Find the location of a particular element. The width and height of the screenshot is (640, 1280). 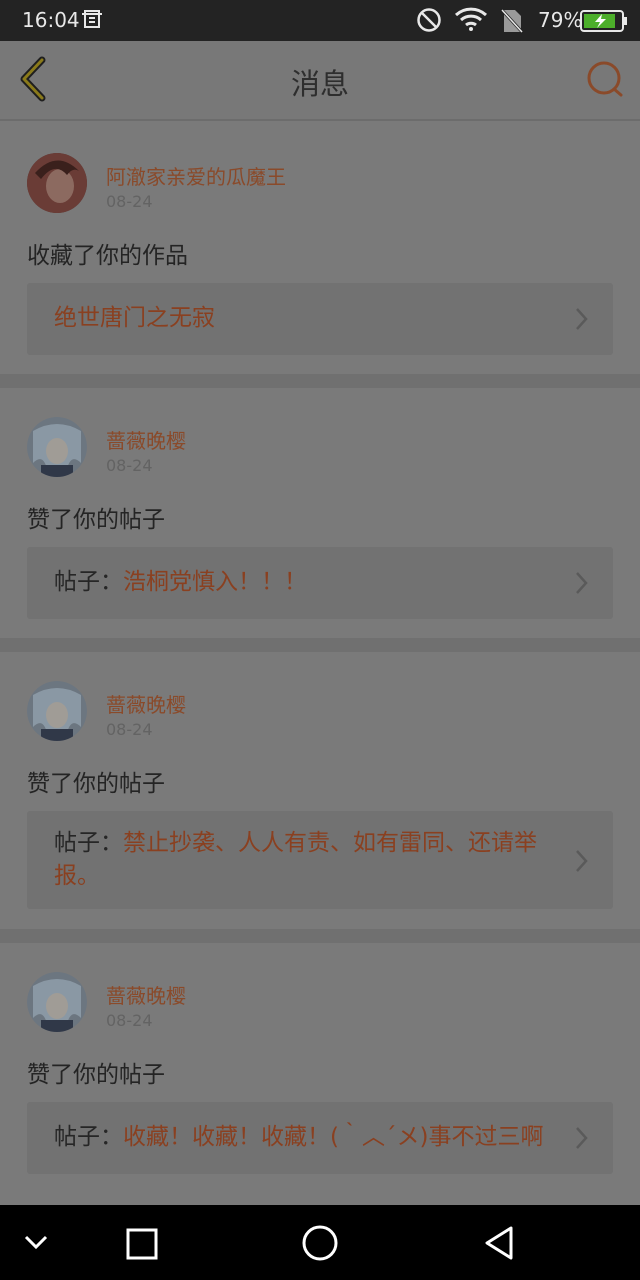

circle-icon is located at coordinates (320, 1243).